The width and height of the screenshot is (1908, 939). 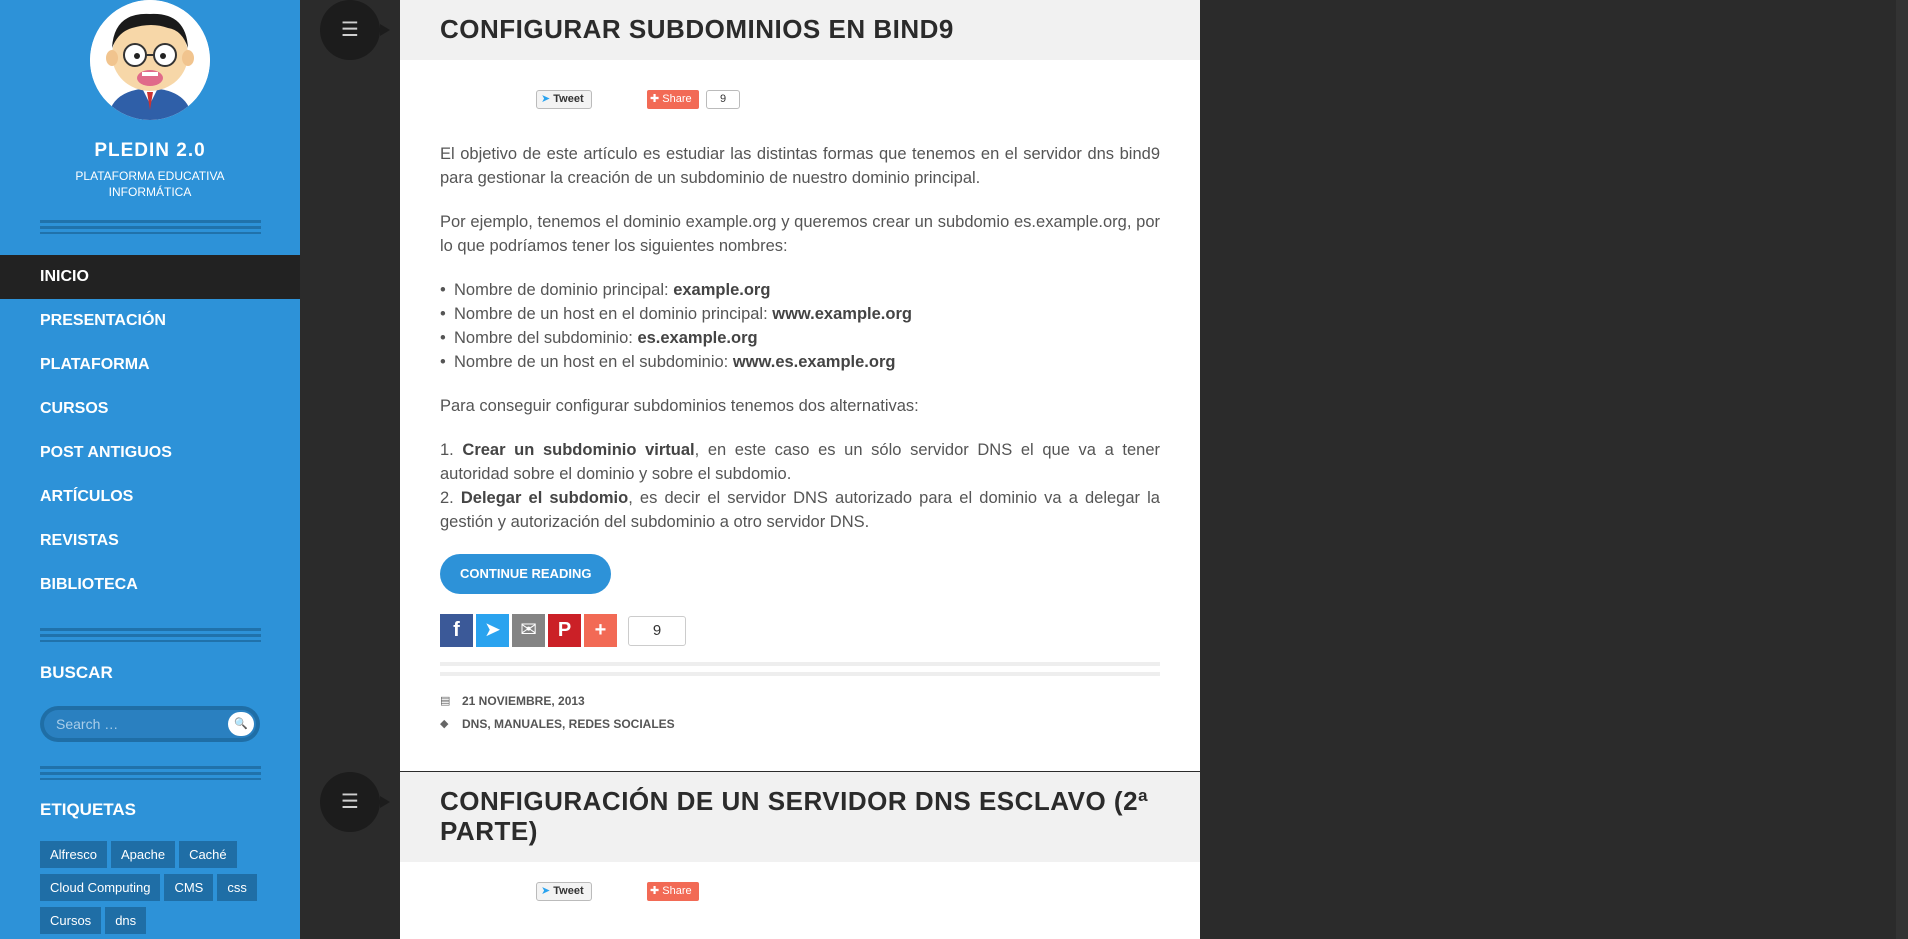 I want to click on post-title: CONFIGURAR SUBDOMINIOS EN BIND9, so click(x=800, y=29).